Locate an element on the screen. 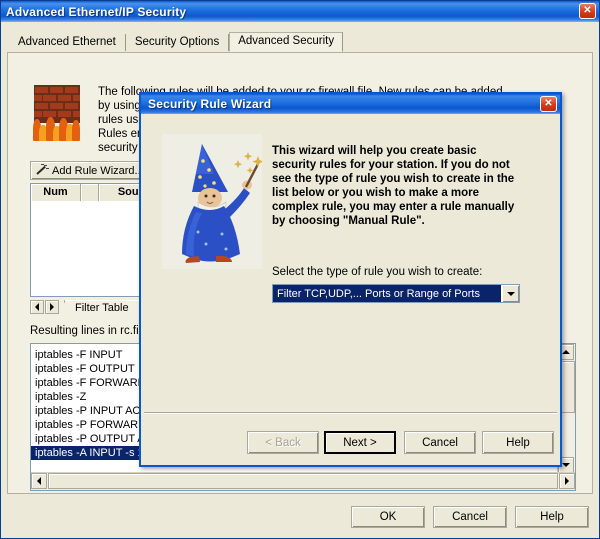 This screenshot has width=600, height=539. main-window-controls is located at coordinates (587, 11).